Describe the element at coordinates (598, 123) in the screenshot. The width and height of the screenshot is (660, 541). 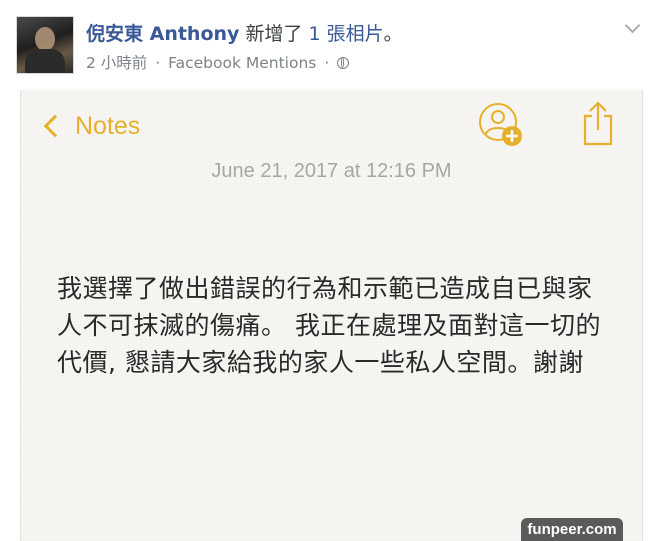
I see `share-icon` at that location.